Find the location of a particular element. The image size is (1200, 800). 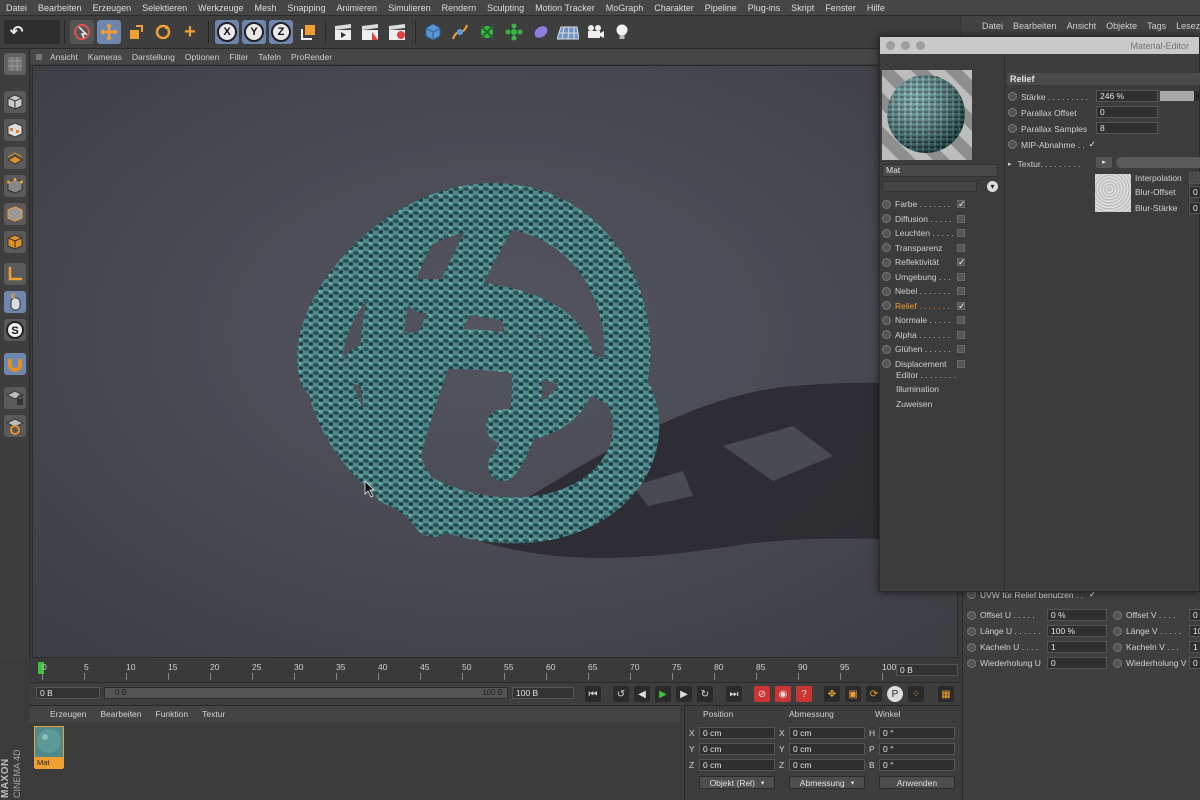

channel-illumination: Illumination is located at coordinates (917, 389).